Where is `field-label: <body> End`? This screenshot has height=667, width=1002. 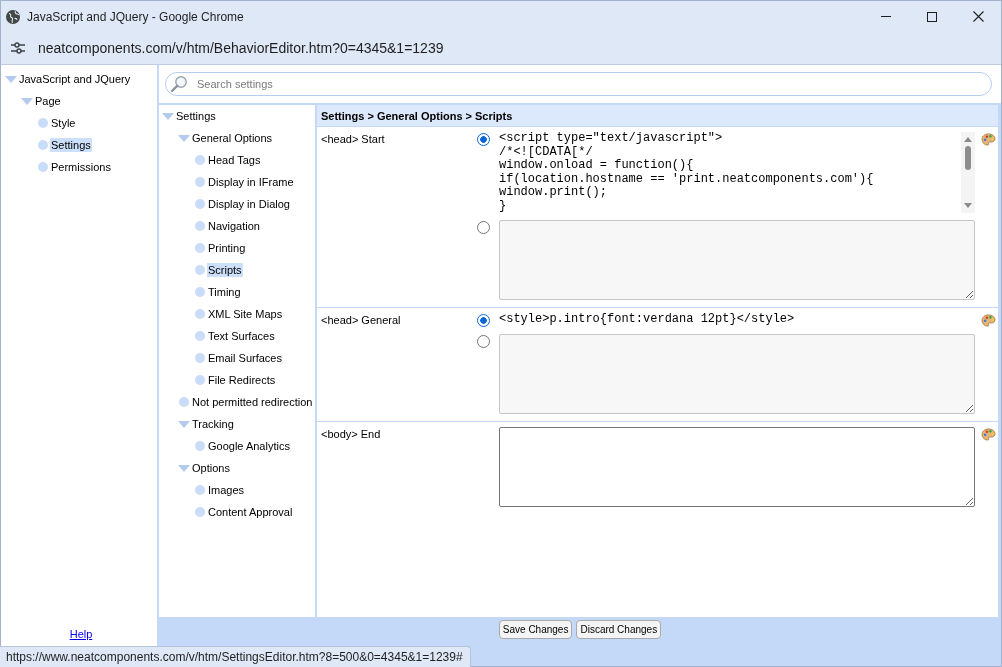
field-label: <body> End is located at coordinates (351, 433).